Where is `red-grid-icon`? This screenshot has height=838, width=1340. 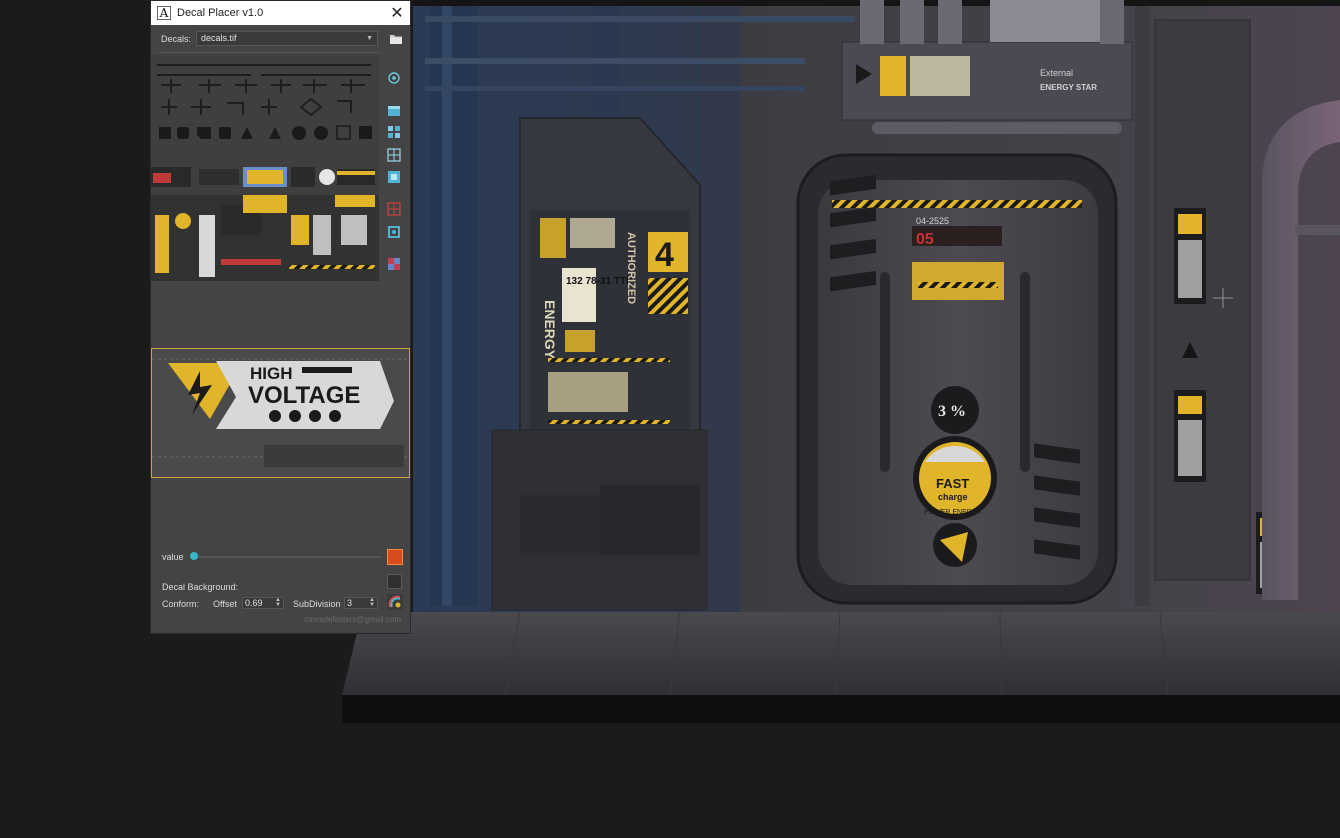 red-grid-icon is located at coordinates (394, 209).